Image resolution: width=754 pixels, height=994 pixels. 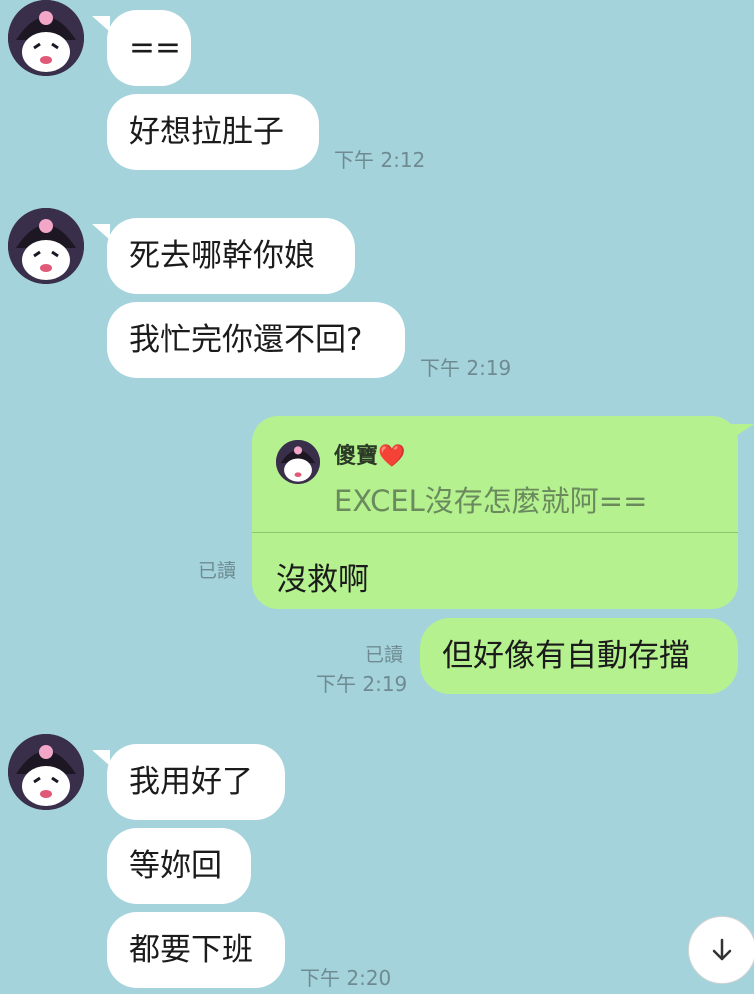 I want to click on quoted-avatar, so click(x=298, y=462).